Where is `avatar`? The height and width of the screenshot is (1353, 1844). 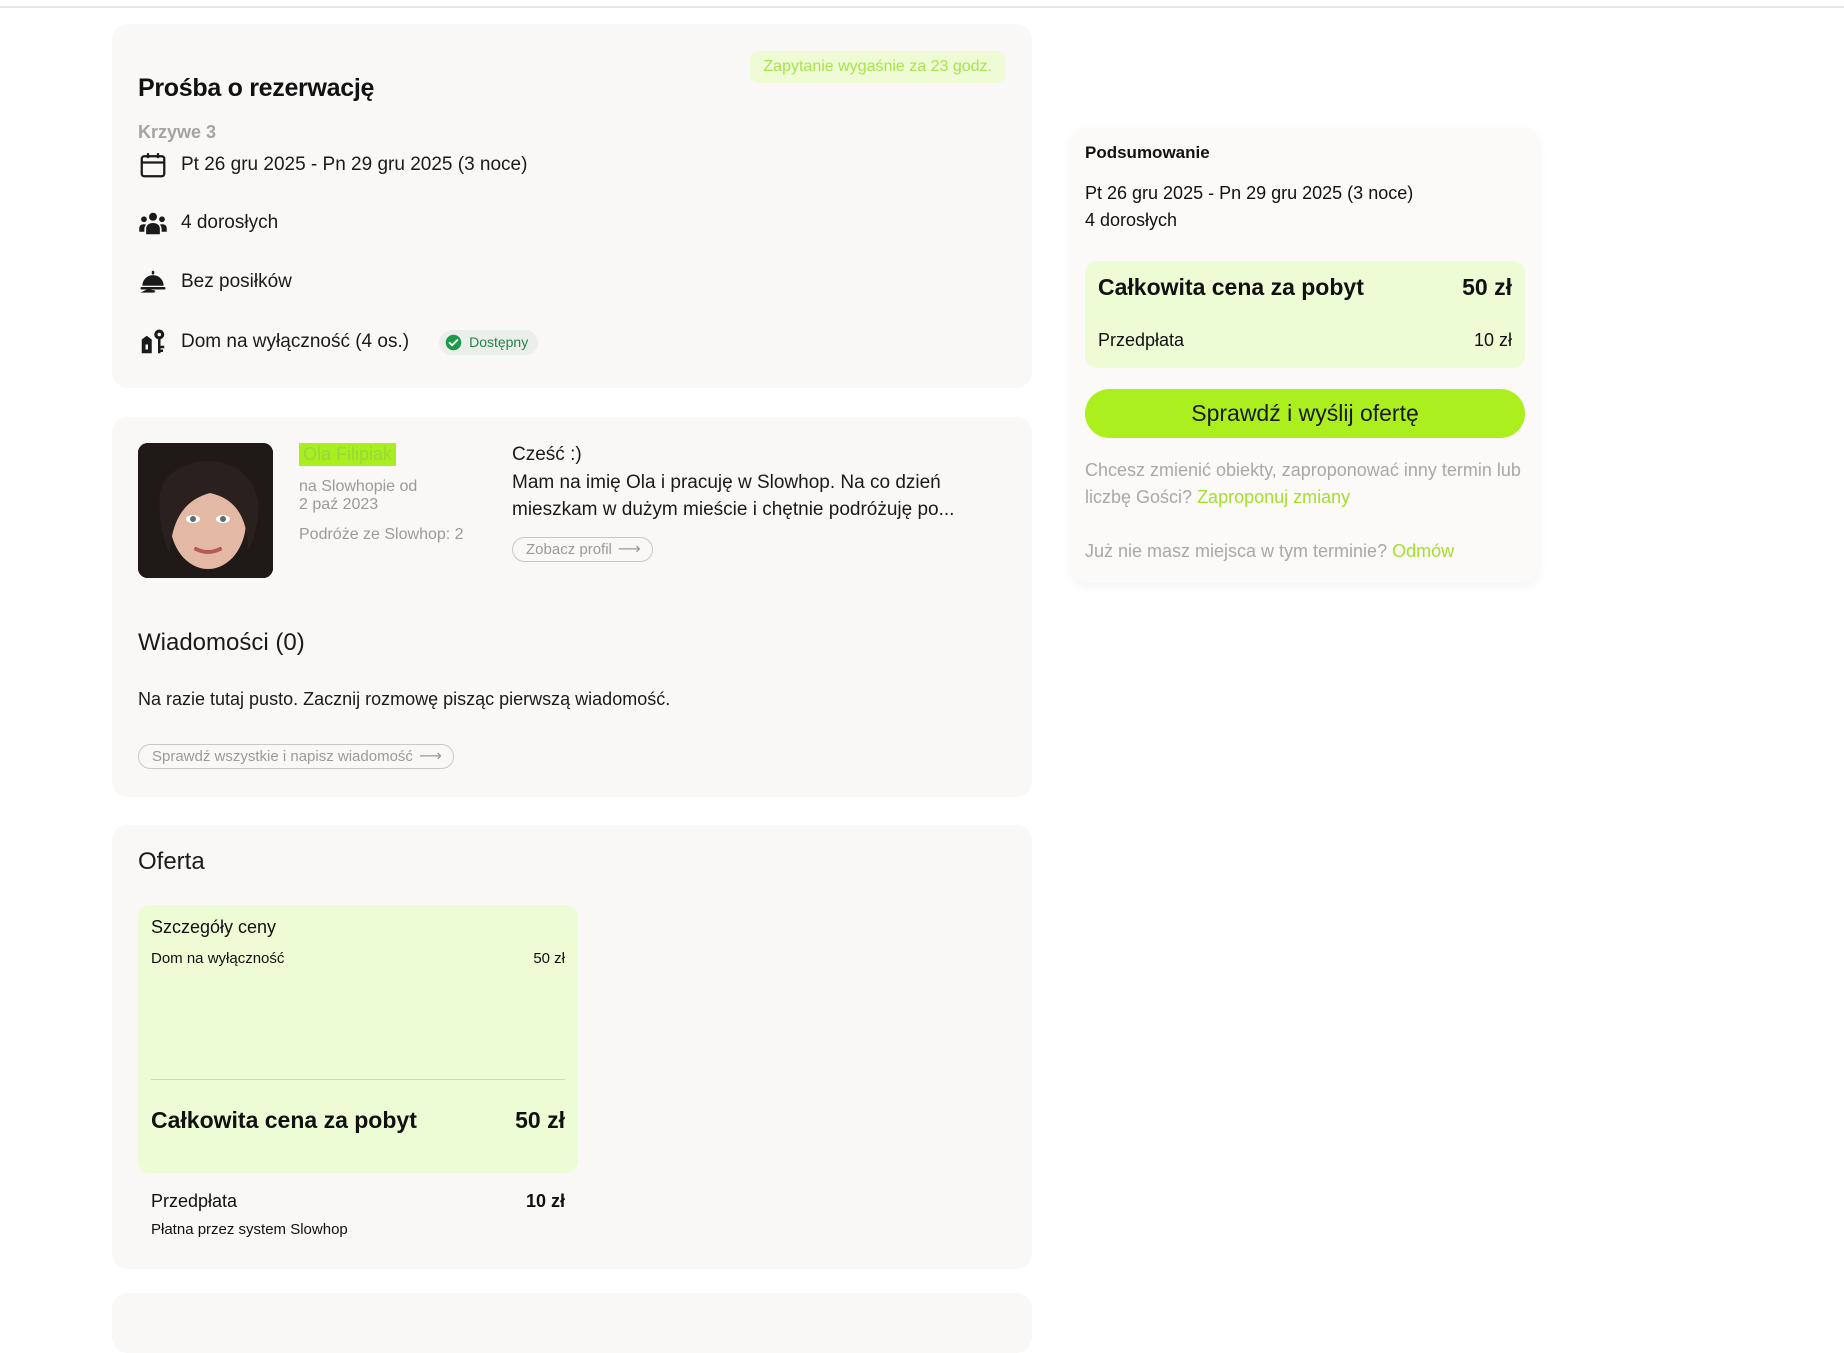
avatar is located at coordinates (205, 510).